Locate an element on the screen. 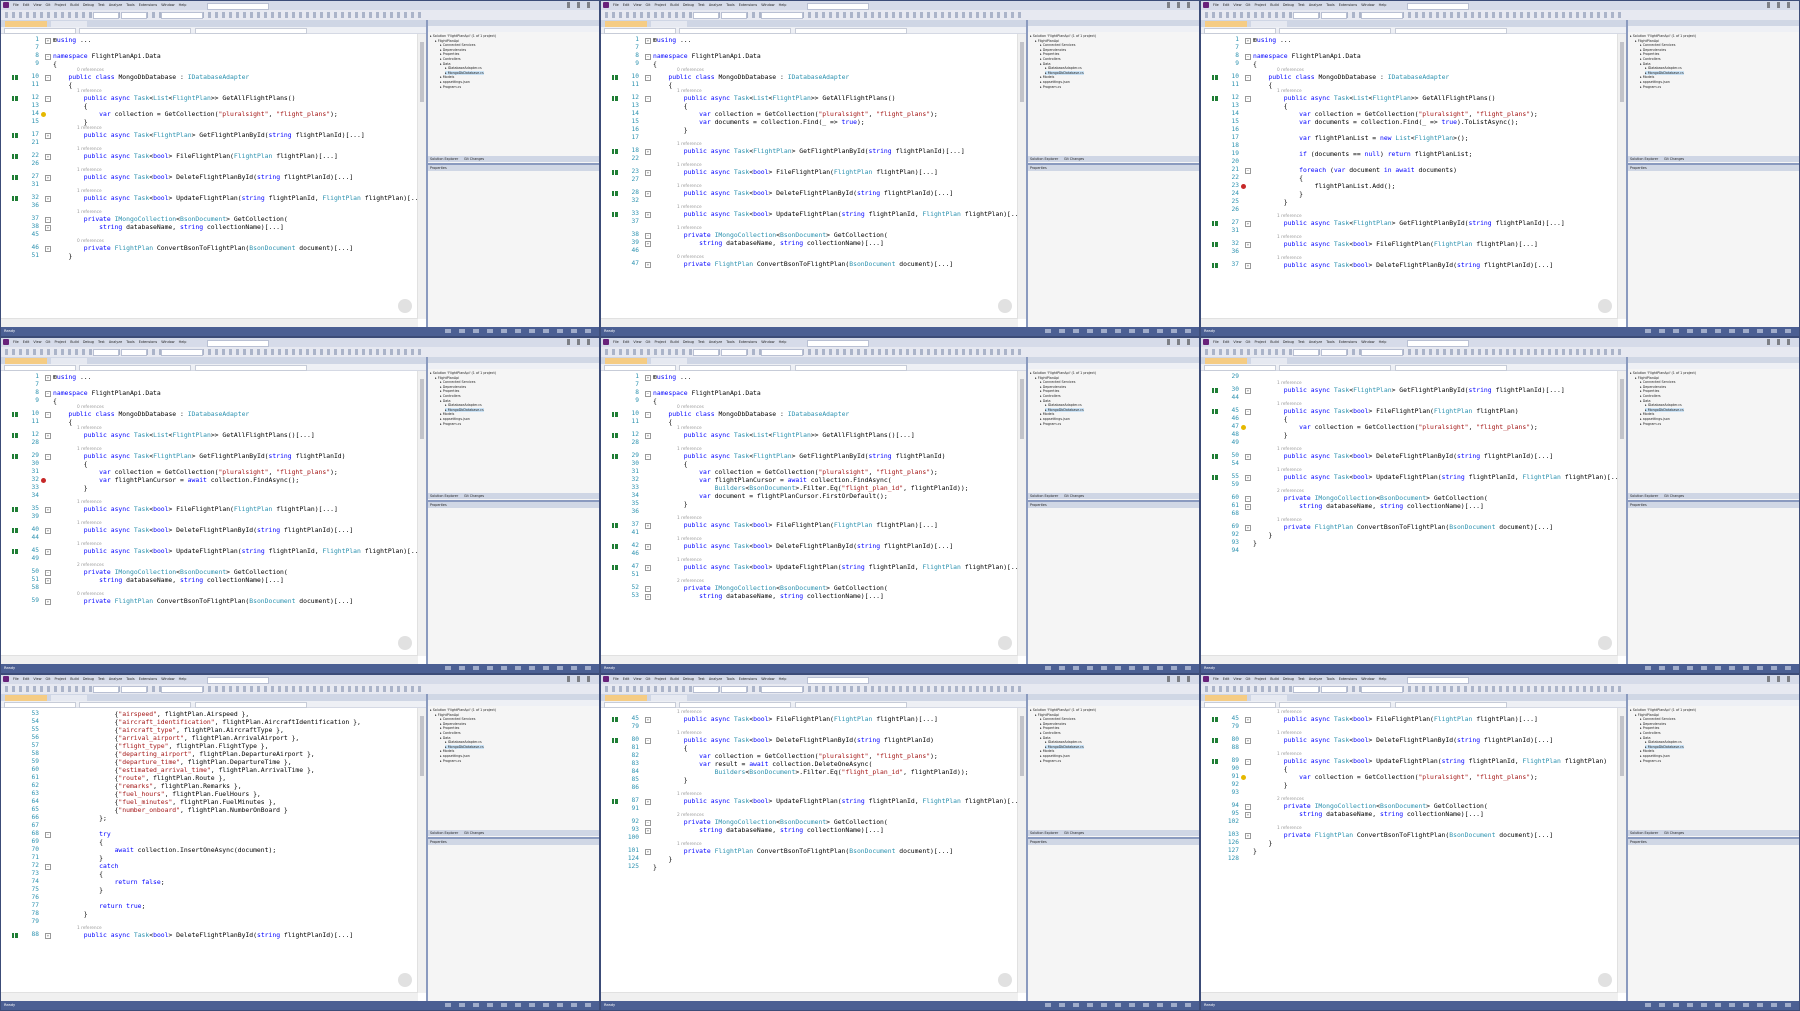 Image resolution: width=1800 pixels, height=1011 pixels. menu-item: Tools is located at coordinates (130, 679).